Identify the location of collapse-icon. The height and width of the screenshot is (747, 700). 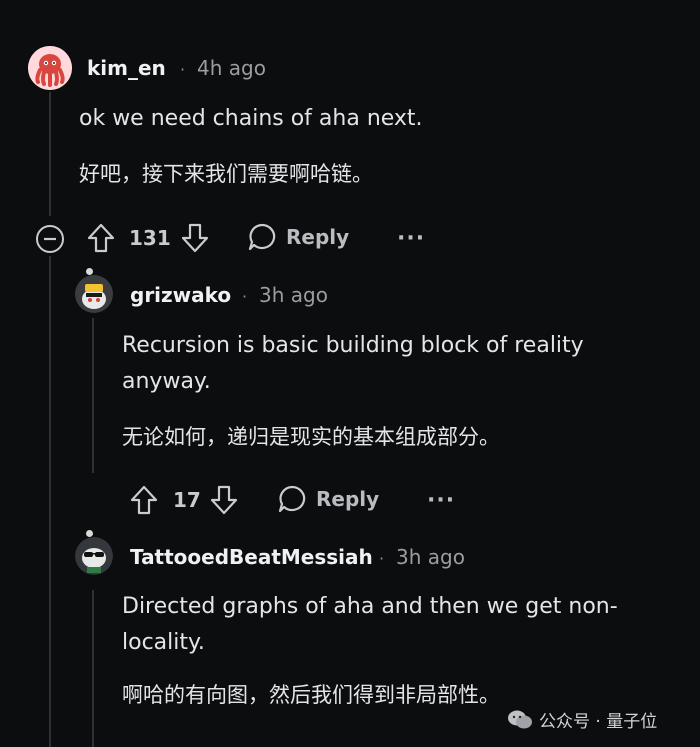
(50, 239).